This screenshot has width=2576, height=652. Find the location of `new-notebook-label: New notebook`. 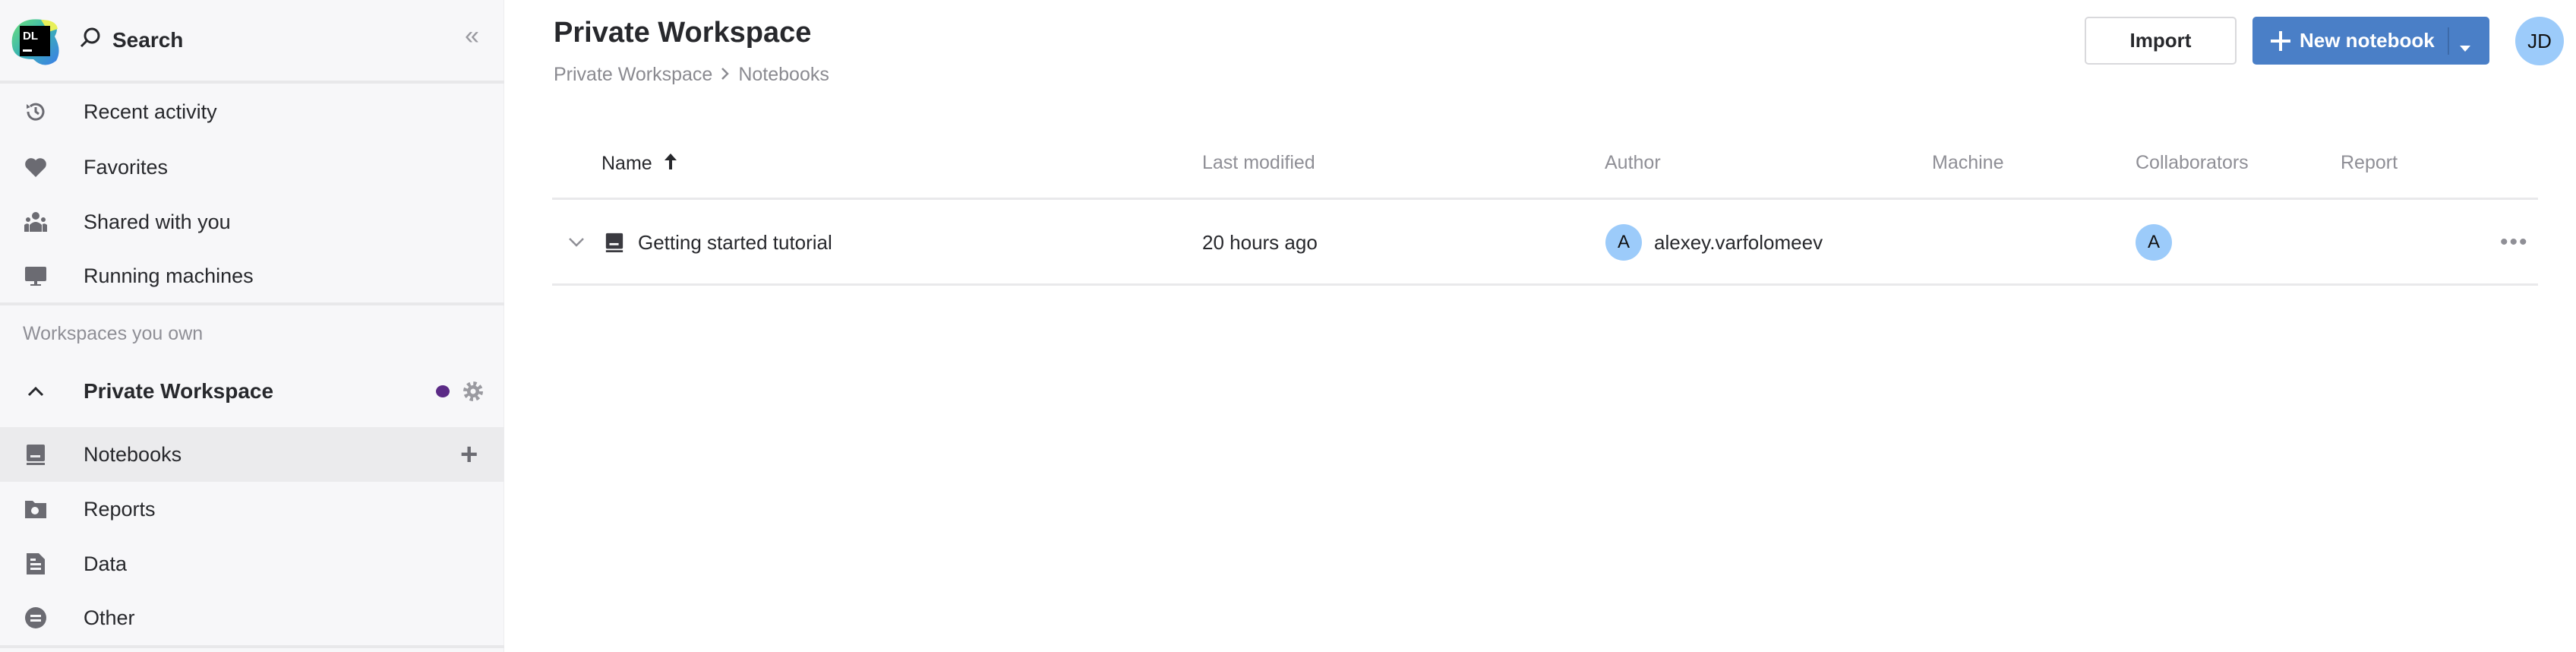

new-notebook-label: New notebook is located at coordinates (2367, 40).